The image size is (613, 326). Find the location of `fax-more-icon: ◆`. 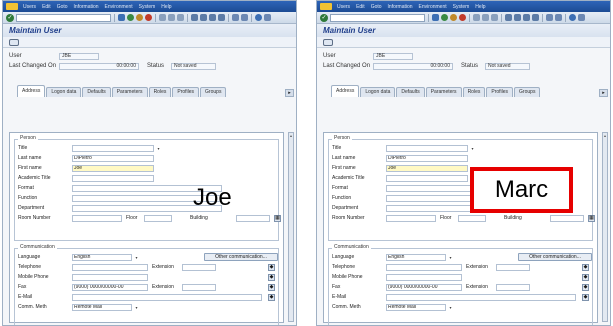

fax-more-icon: ◆ is located at coordinates (585, 287).